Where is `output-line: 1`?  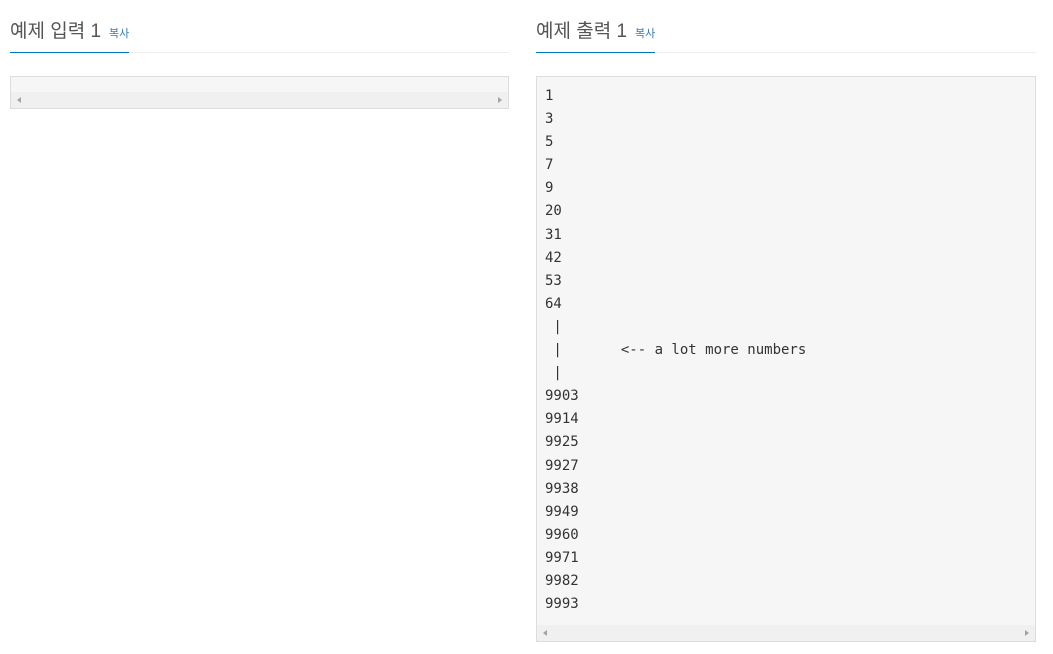 output-line: 1 is located at coordinates (549, 96).